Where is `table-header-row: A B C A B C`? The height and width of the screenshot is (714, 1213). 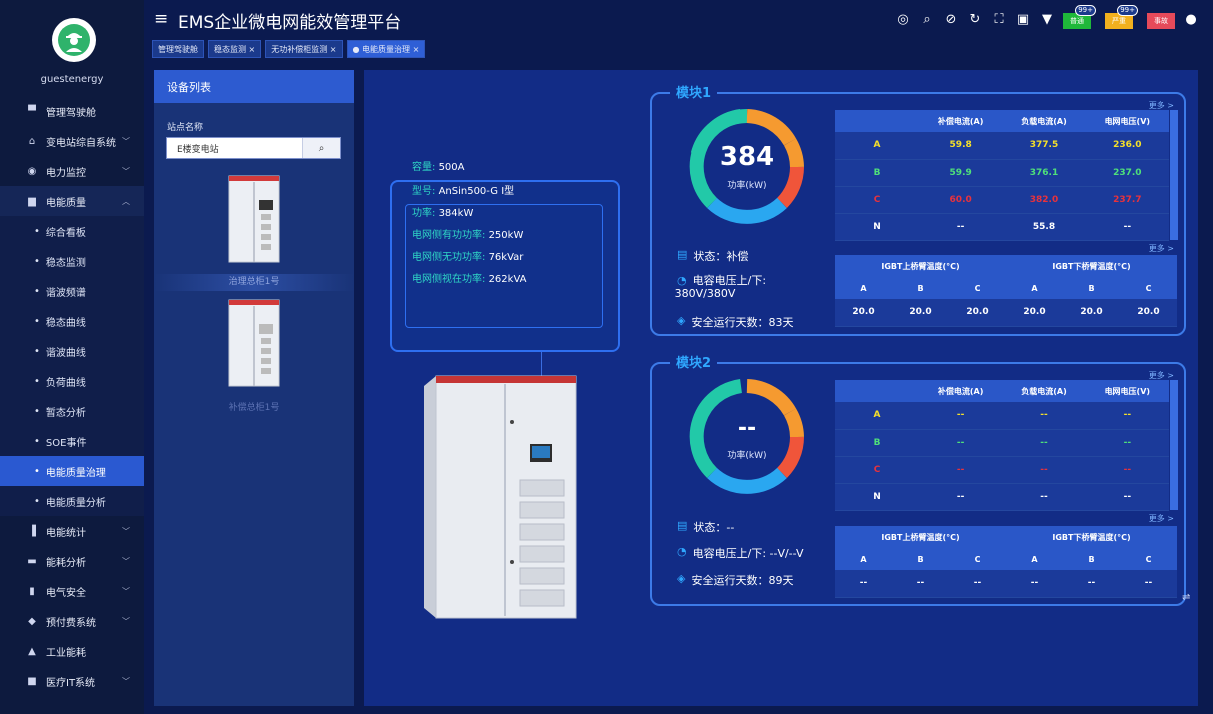 table-header-row: A B C A B C is located at coordinates (1006, 288).